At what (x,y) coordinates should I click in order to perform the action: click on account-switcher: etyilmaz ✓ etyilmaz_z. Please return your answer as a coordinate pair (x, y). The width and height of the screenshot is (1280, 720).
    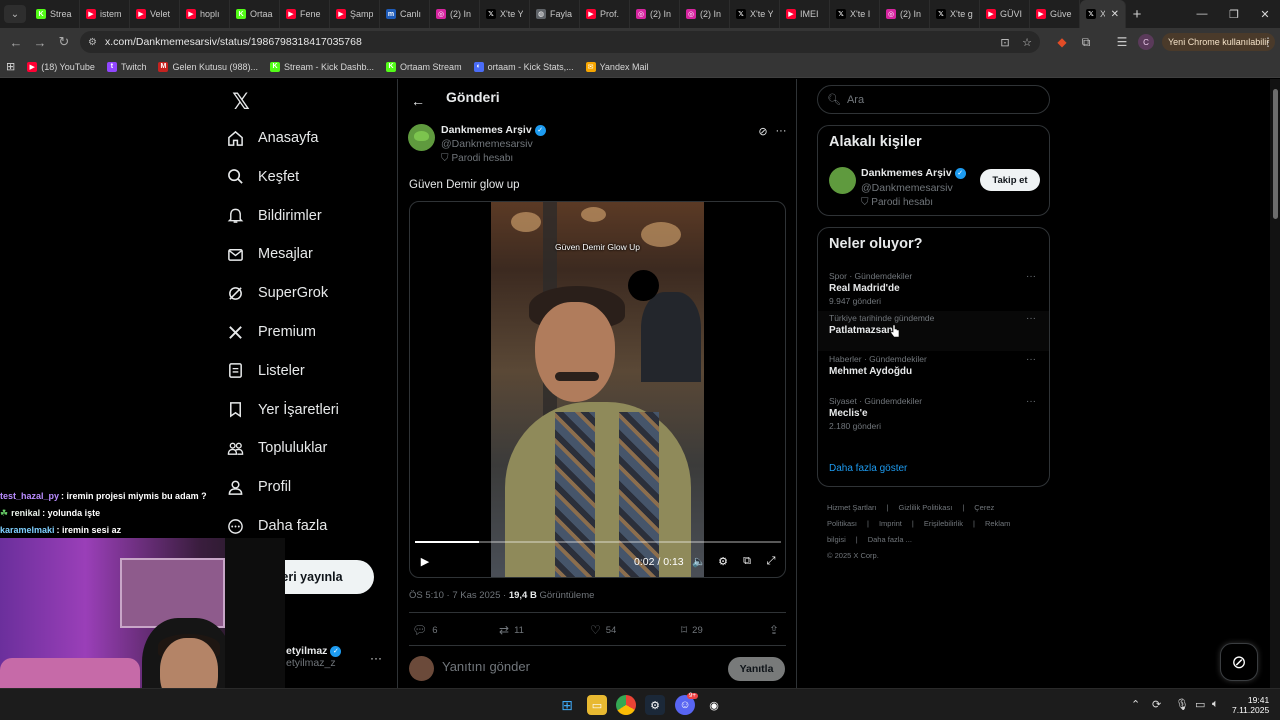
    Looking at the image, I should click on (314, 657).